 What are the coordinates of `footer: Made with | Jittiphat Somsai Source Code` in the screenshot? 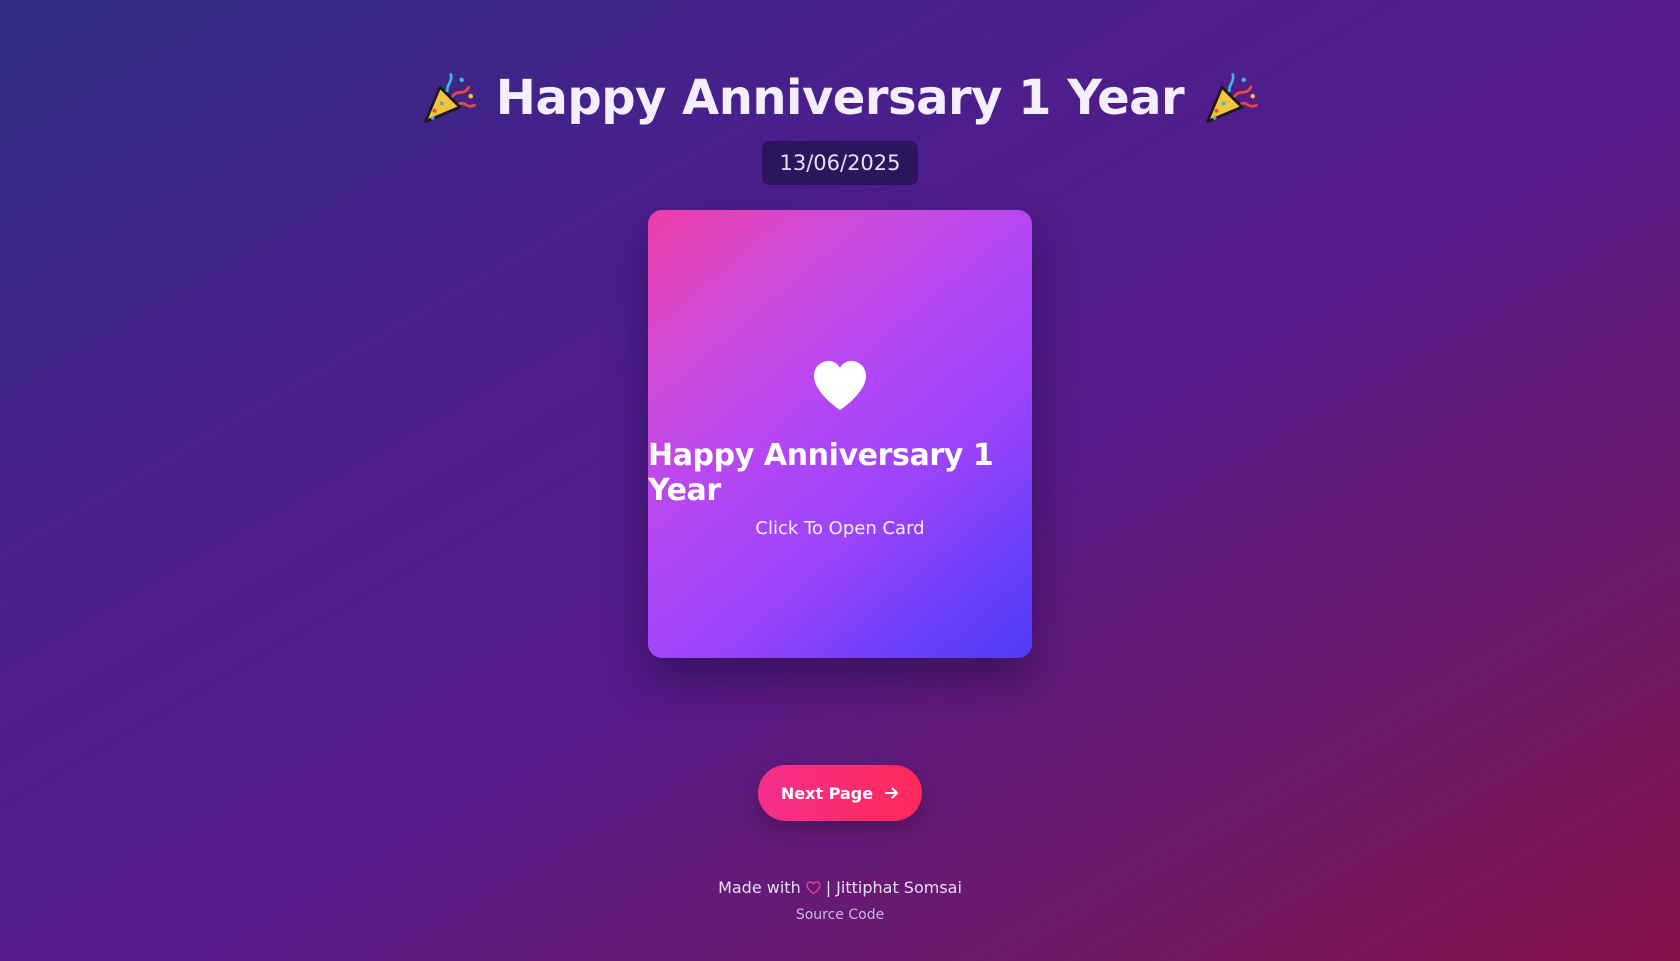 It's located at (840, 900).